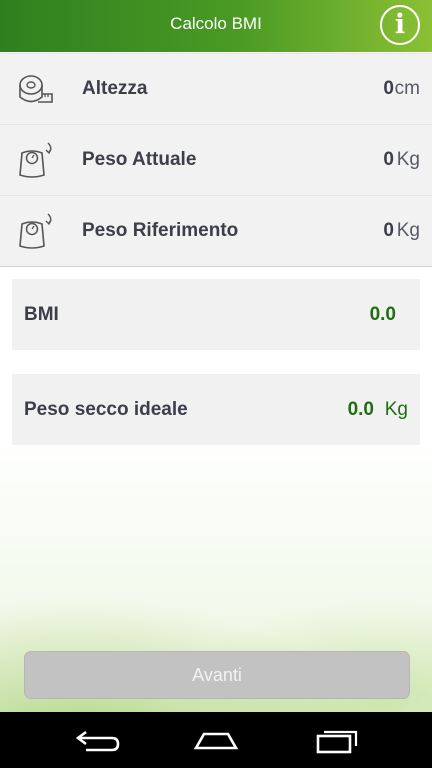  What do you see at coordinates (216, 160) in the screenshot?
I see `current-weight-row: Peso Attuale 0 Kg` at bounding box center [216, 160].